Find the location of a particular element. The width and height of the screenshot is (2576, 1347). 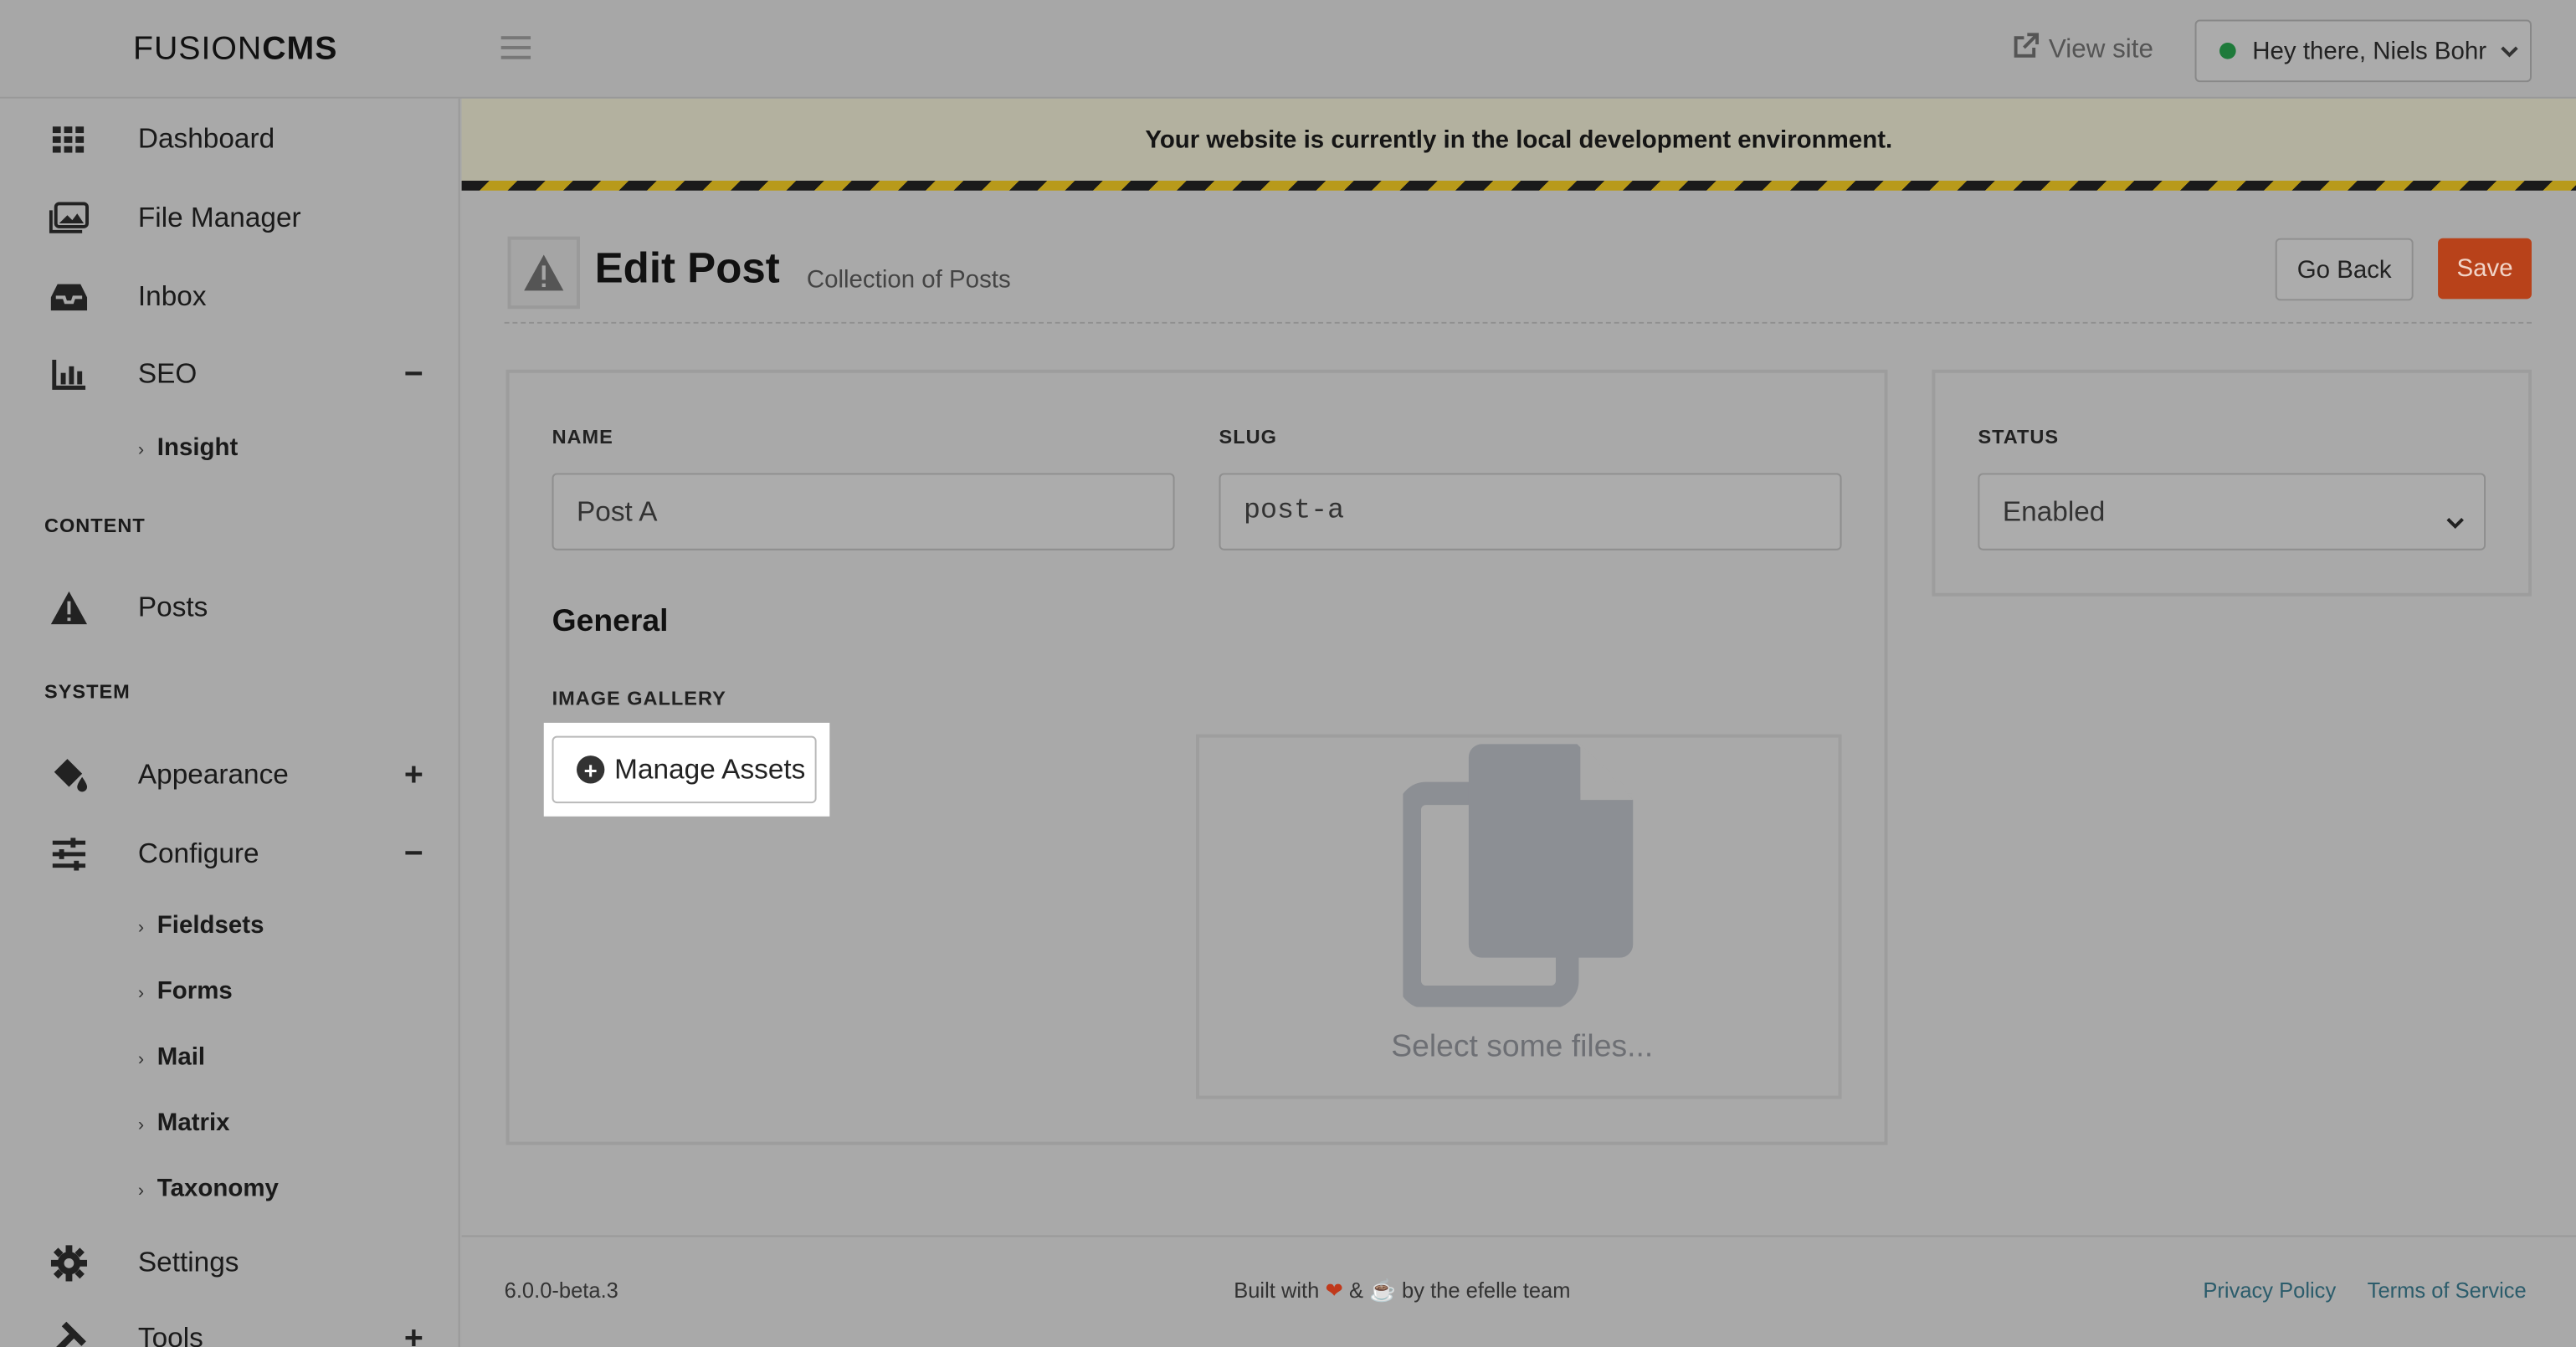

version-text: 6.0.0-beta.3 is located at coordinates (561, 1290).